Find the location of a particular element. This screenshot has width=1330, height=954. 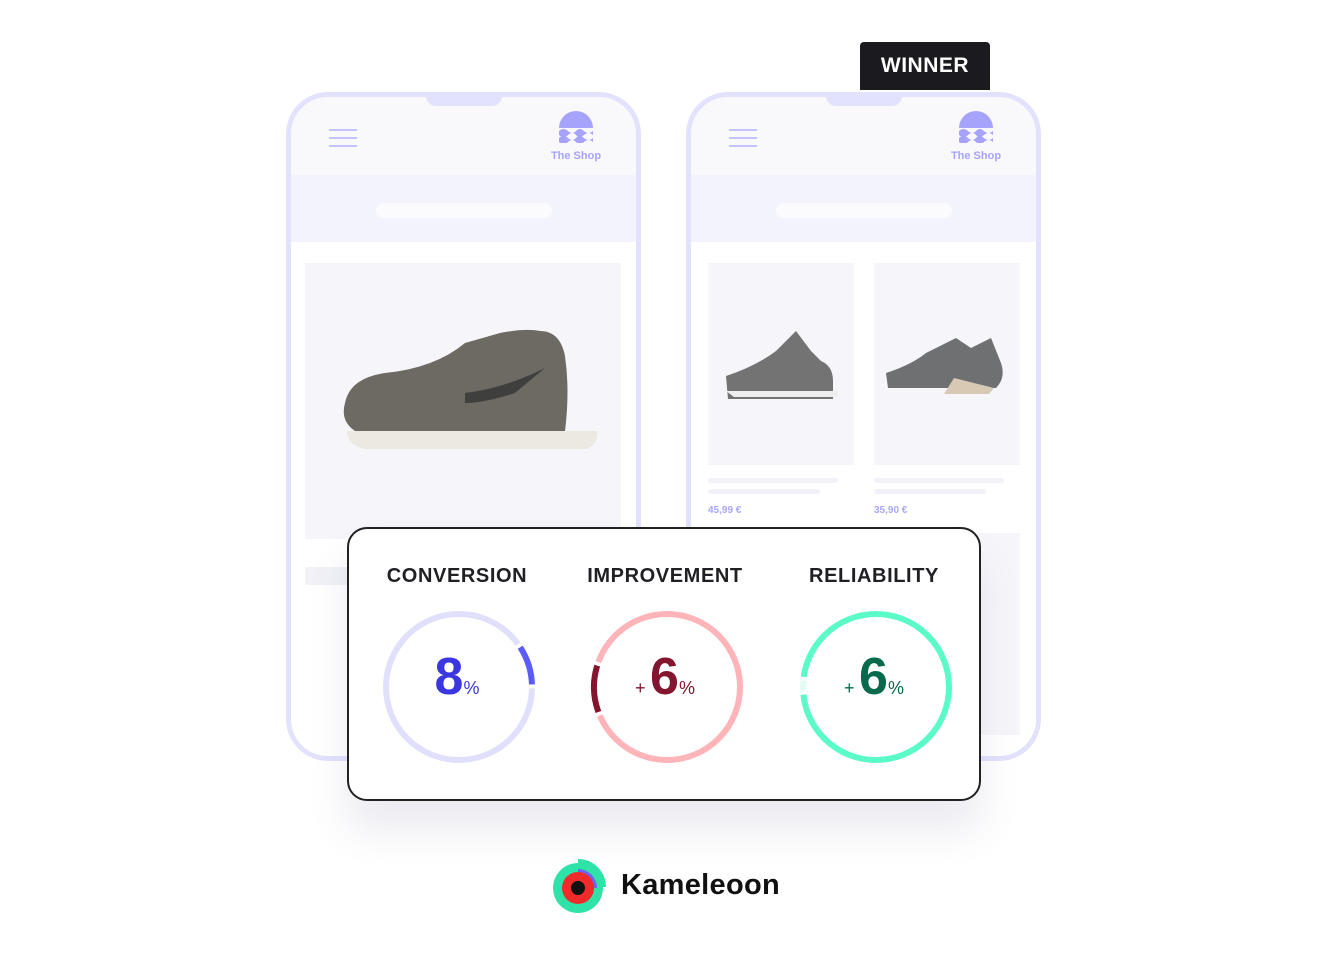

stat-label: RELIABILITY is located at coordinates (874, 576).